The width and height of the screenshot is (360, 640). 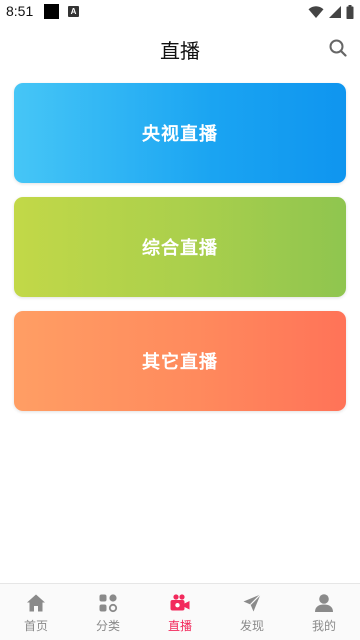 What do you see at coordinates (180, 603) in the screenshot?
I see `live-camera-icon` at bounding box center [180, 603].